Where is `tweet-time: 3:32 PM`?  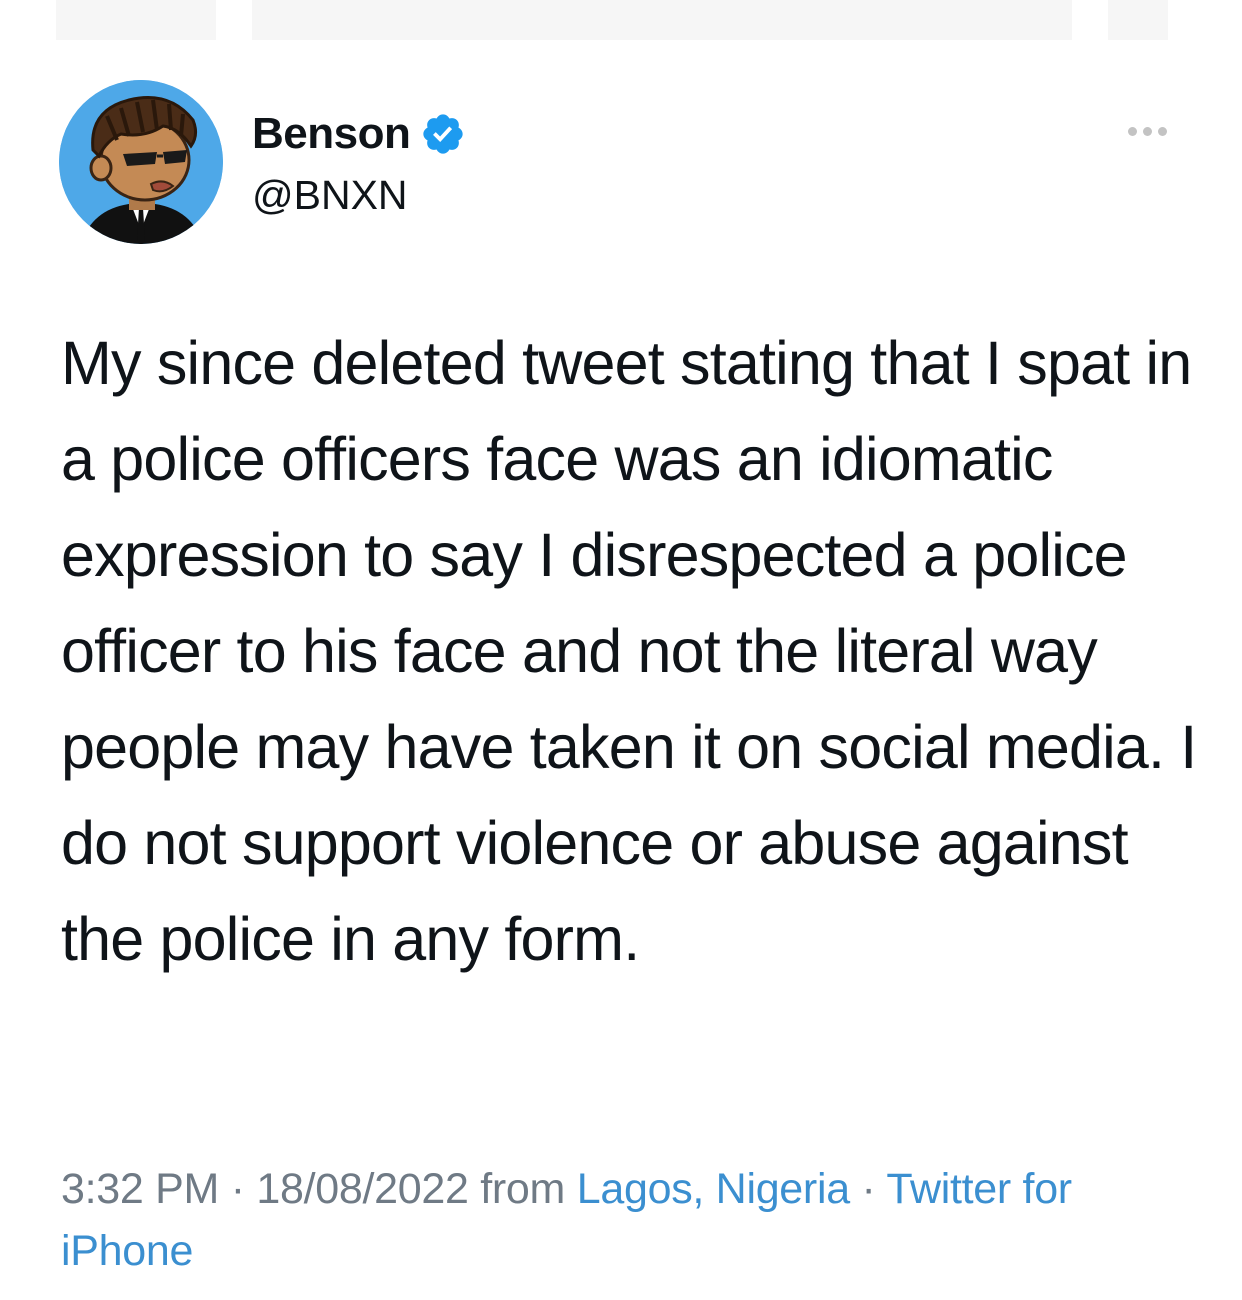 tweet-time: 3:32 PM is located at coordinates (140, 1189).